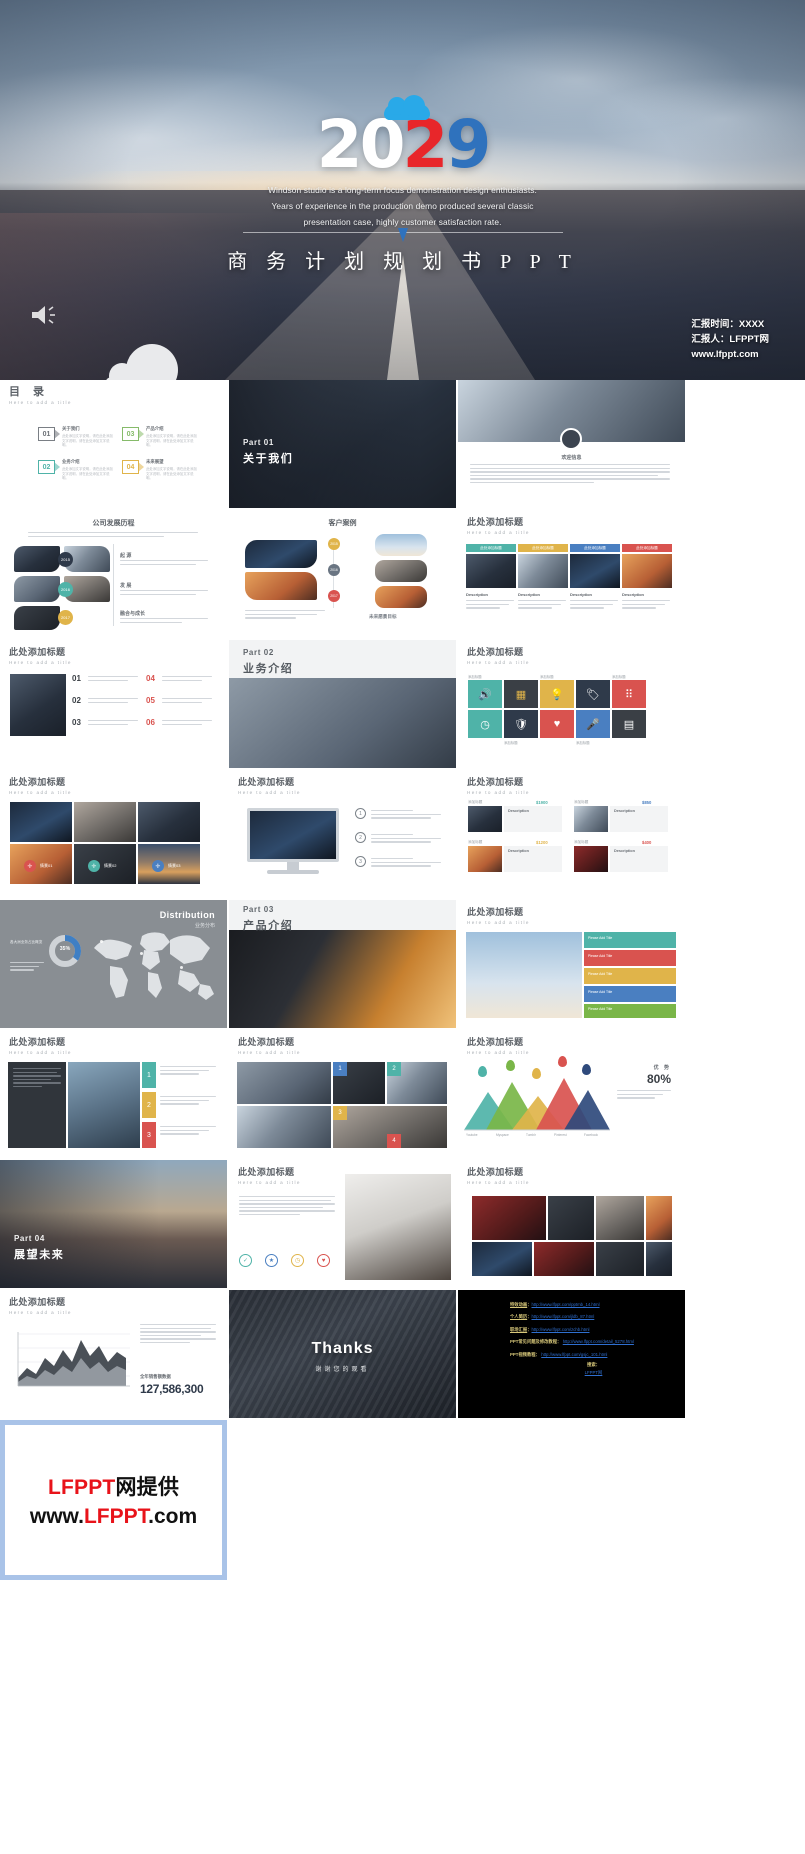 This screenshot has width=805, height=1854. What do you see at coordinates (647, 548) in the screenshot?
I see `tab-4: 此处添加标题` at bounding box center [647, 548].